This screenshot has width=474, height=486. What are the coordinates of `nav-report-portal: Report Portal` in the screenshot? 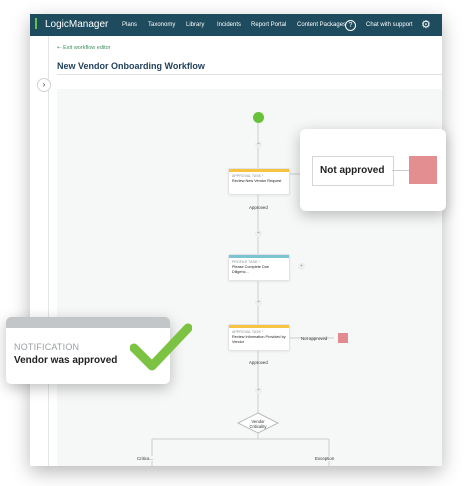 It's located at (268, 25).